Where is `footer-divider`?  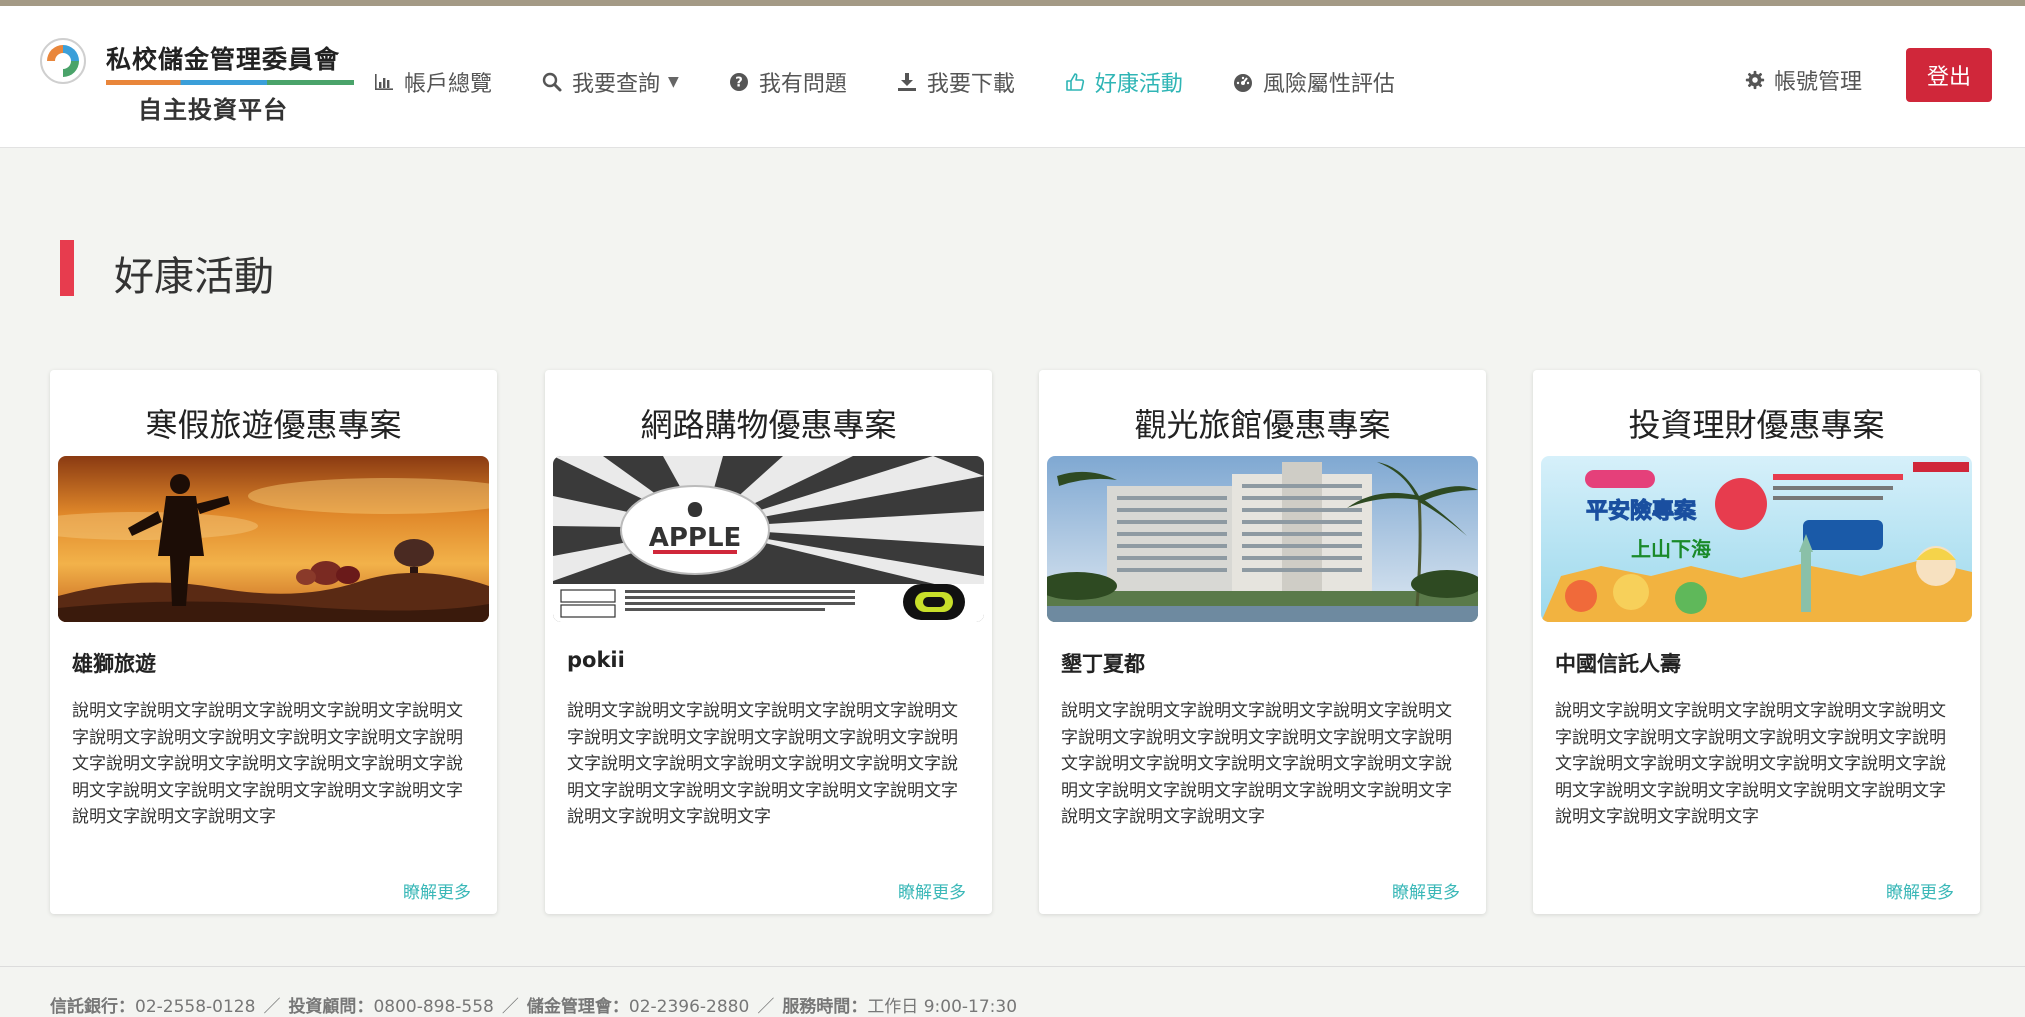 footer-divider is located at coordinates (1012, 966).